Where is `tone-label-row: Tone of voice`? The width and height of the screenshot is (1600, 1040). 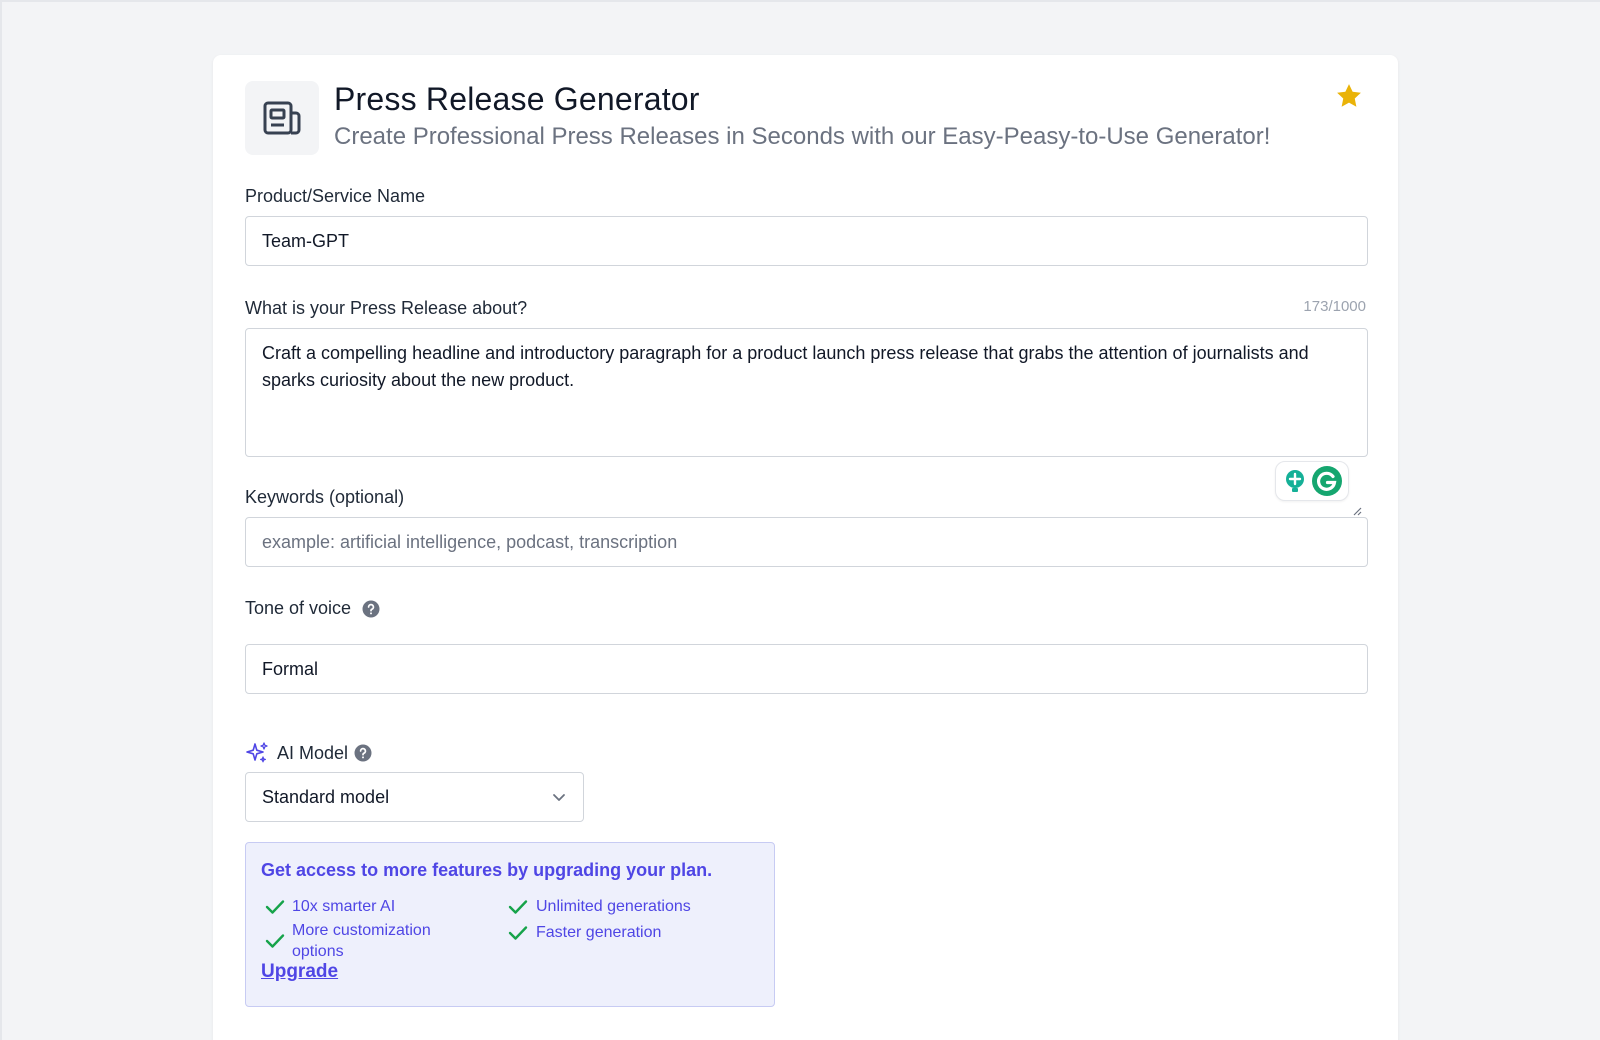
tone-label-row: Tone of voice is located at coordinates (312, 608).